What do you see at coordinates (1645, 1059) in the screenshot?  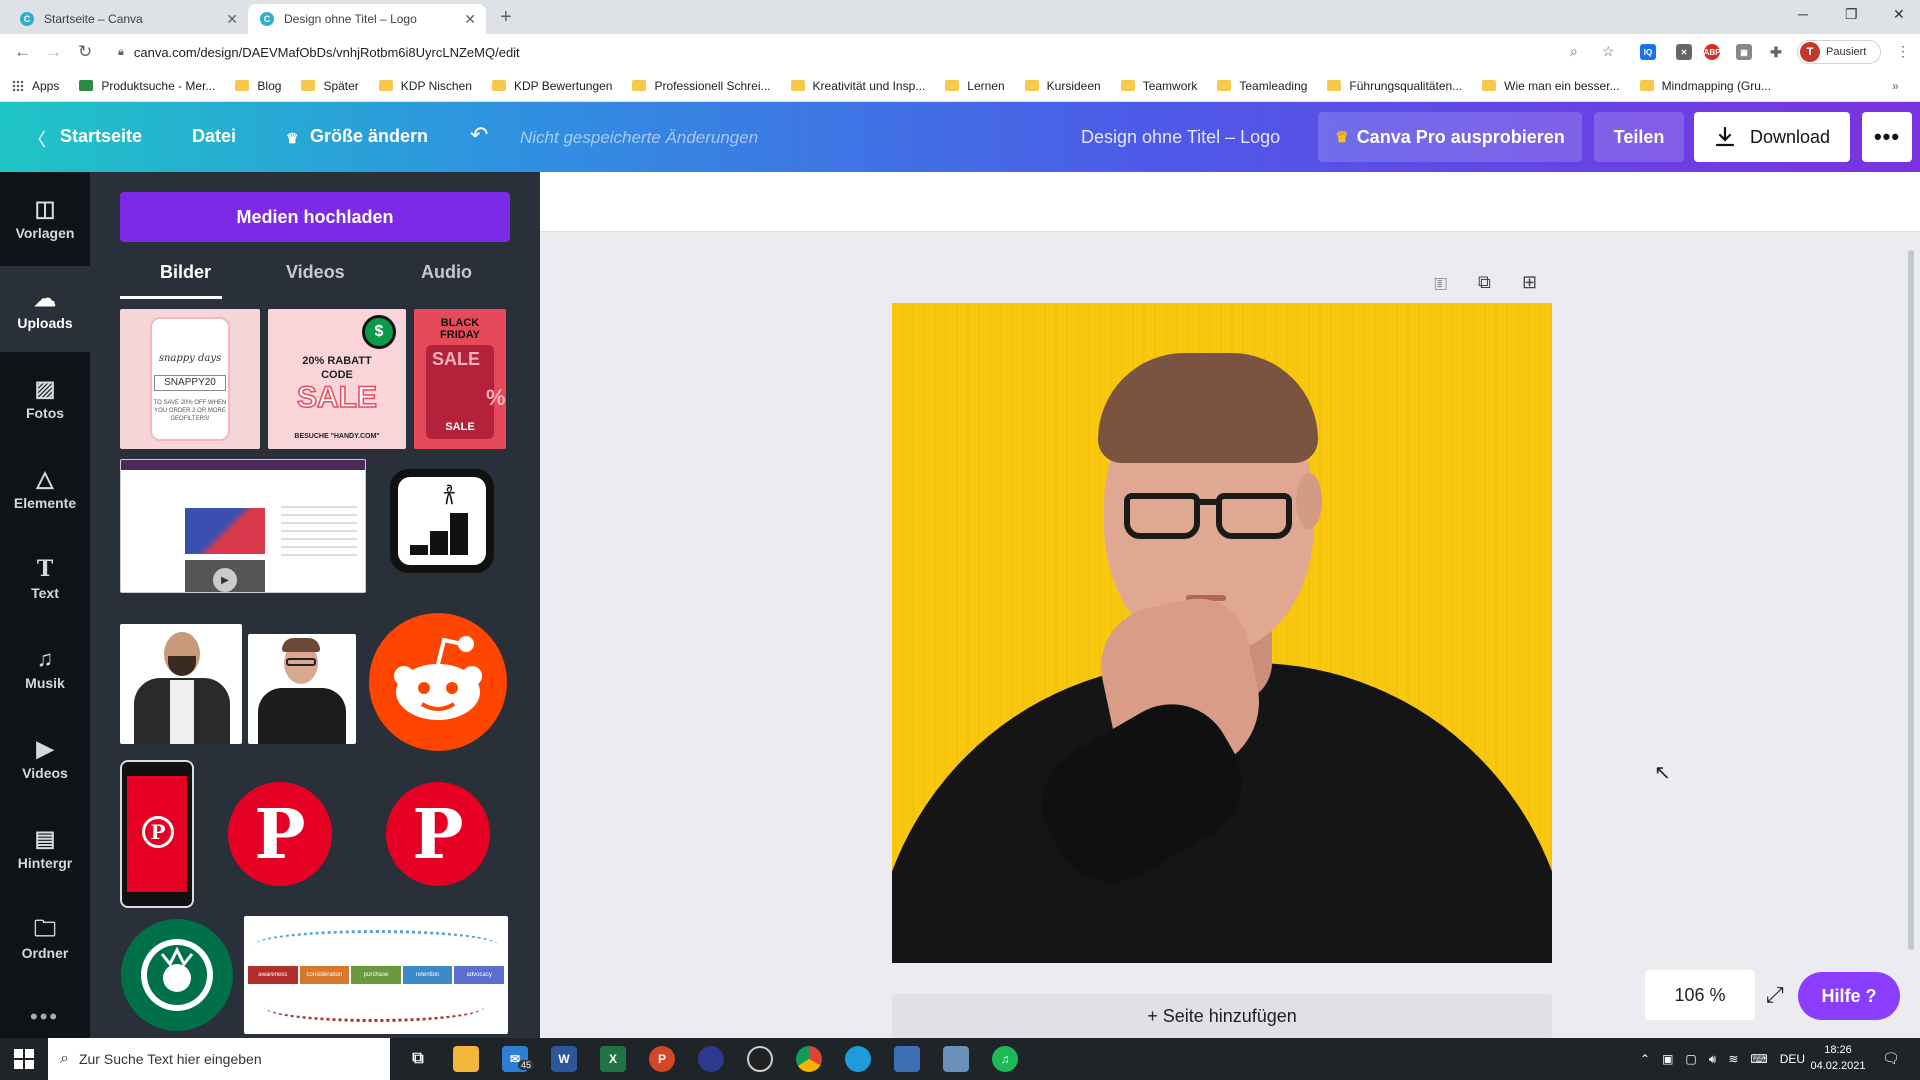 I see `tray-chevron-icon: ⌃` at bounding box center [1645, 1059].